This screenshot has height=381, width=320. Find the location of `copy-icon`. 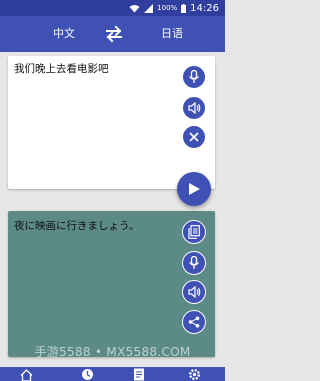

copy-icon is located at coordinates (194, 232).